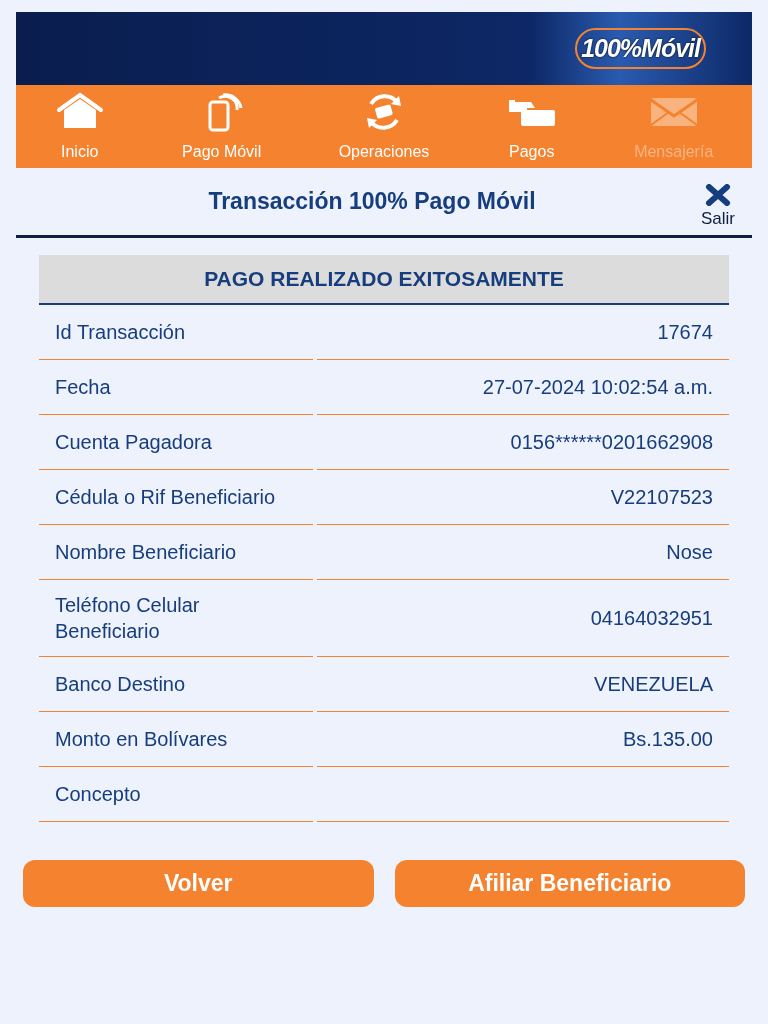 Image resolution: width=768 pixels, height=1024 pixels. I want to click on action-button: Afiliar Beneficiario, so click(569, 883).